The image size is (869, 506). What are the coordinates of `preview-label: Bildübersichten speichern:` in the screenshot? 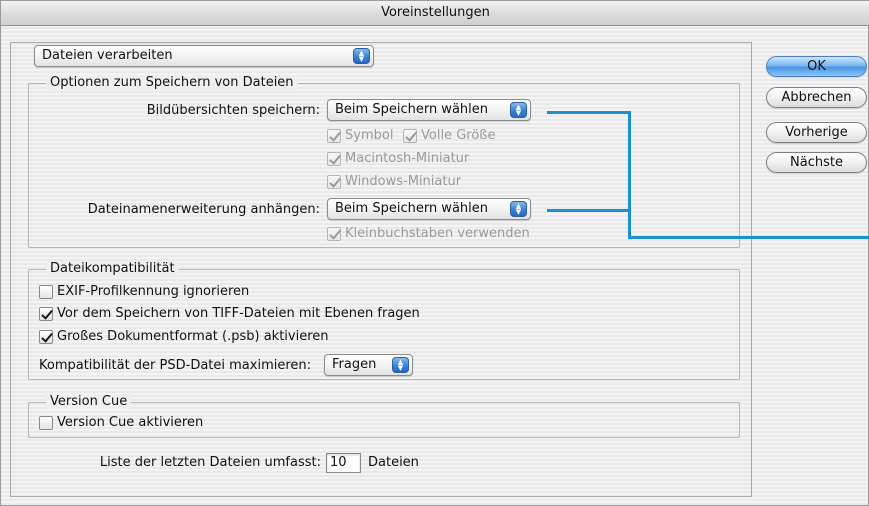 It's located at (233, 110).